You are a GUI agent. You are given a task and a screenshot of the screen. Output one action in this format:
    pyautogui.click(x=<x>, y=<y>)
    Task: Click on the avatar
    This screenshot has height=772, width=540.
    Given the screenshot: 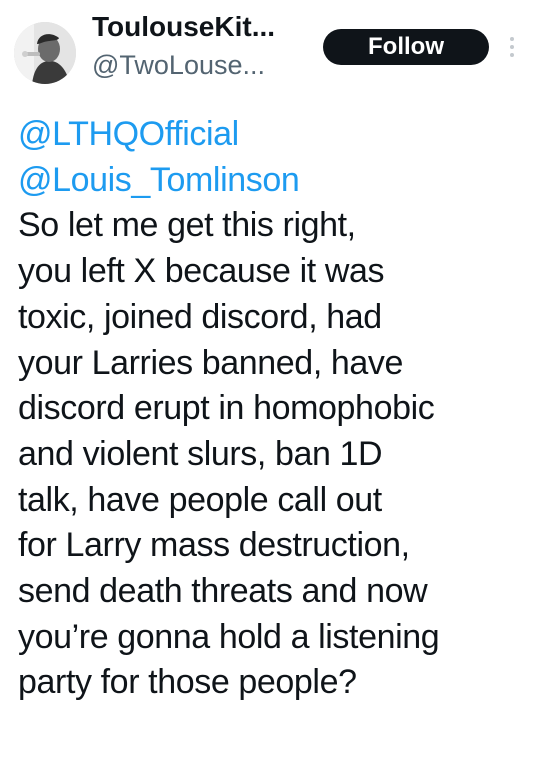 What is the action you would take?
    pyautogui.click(x=45, y=53)
    